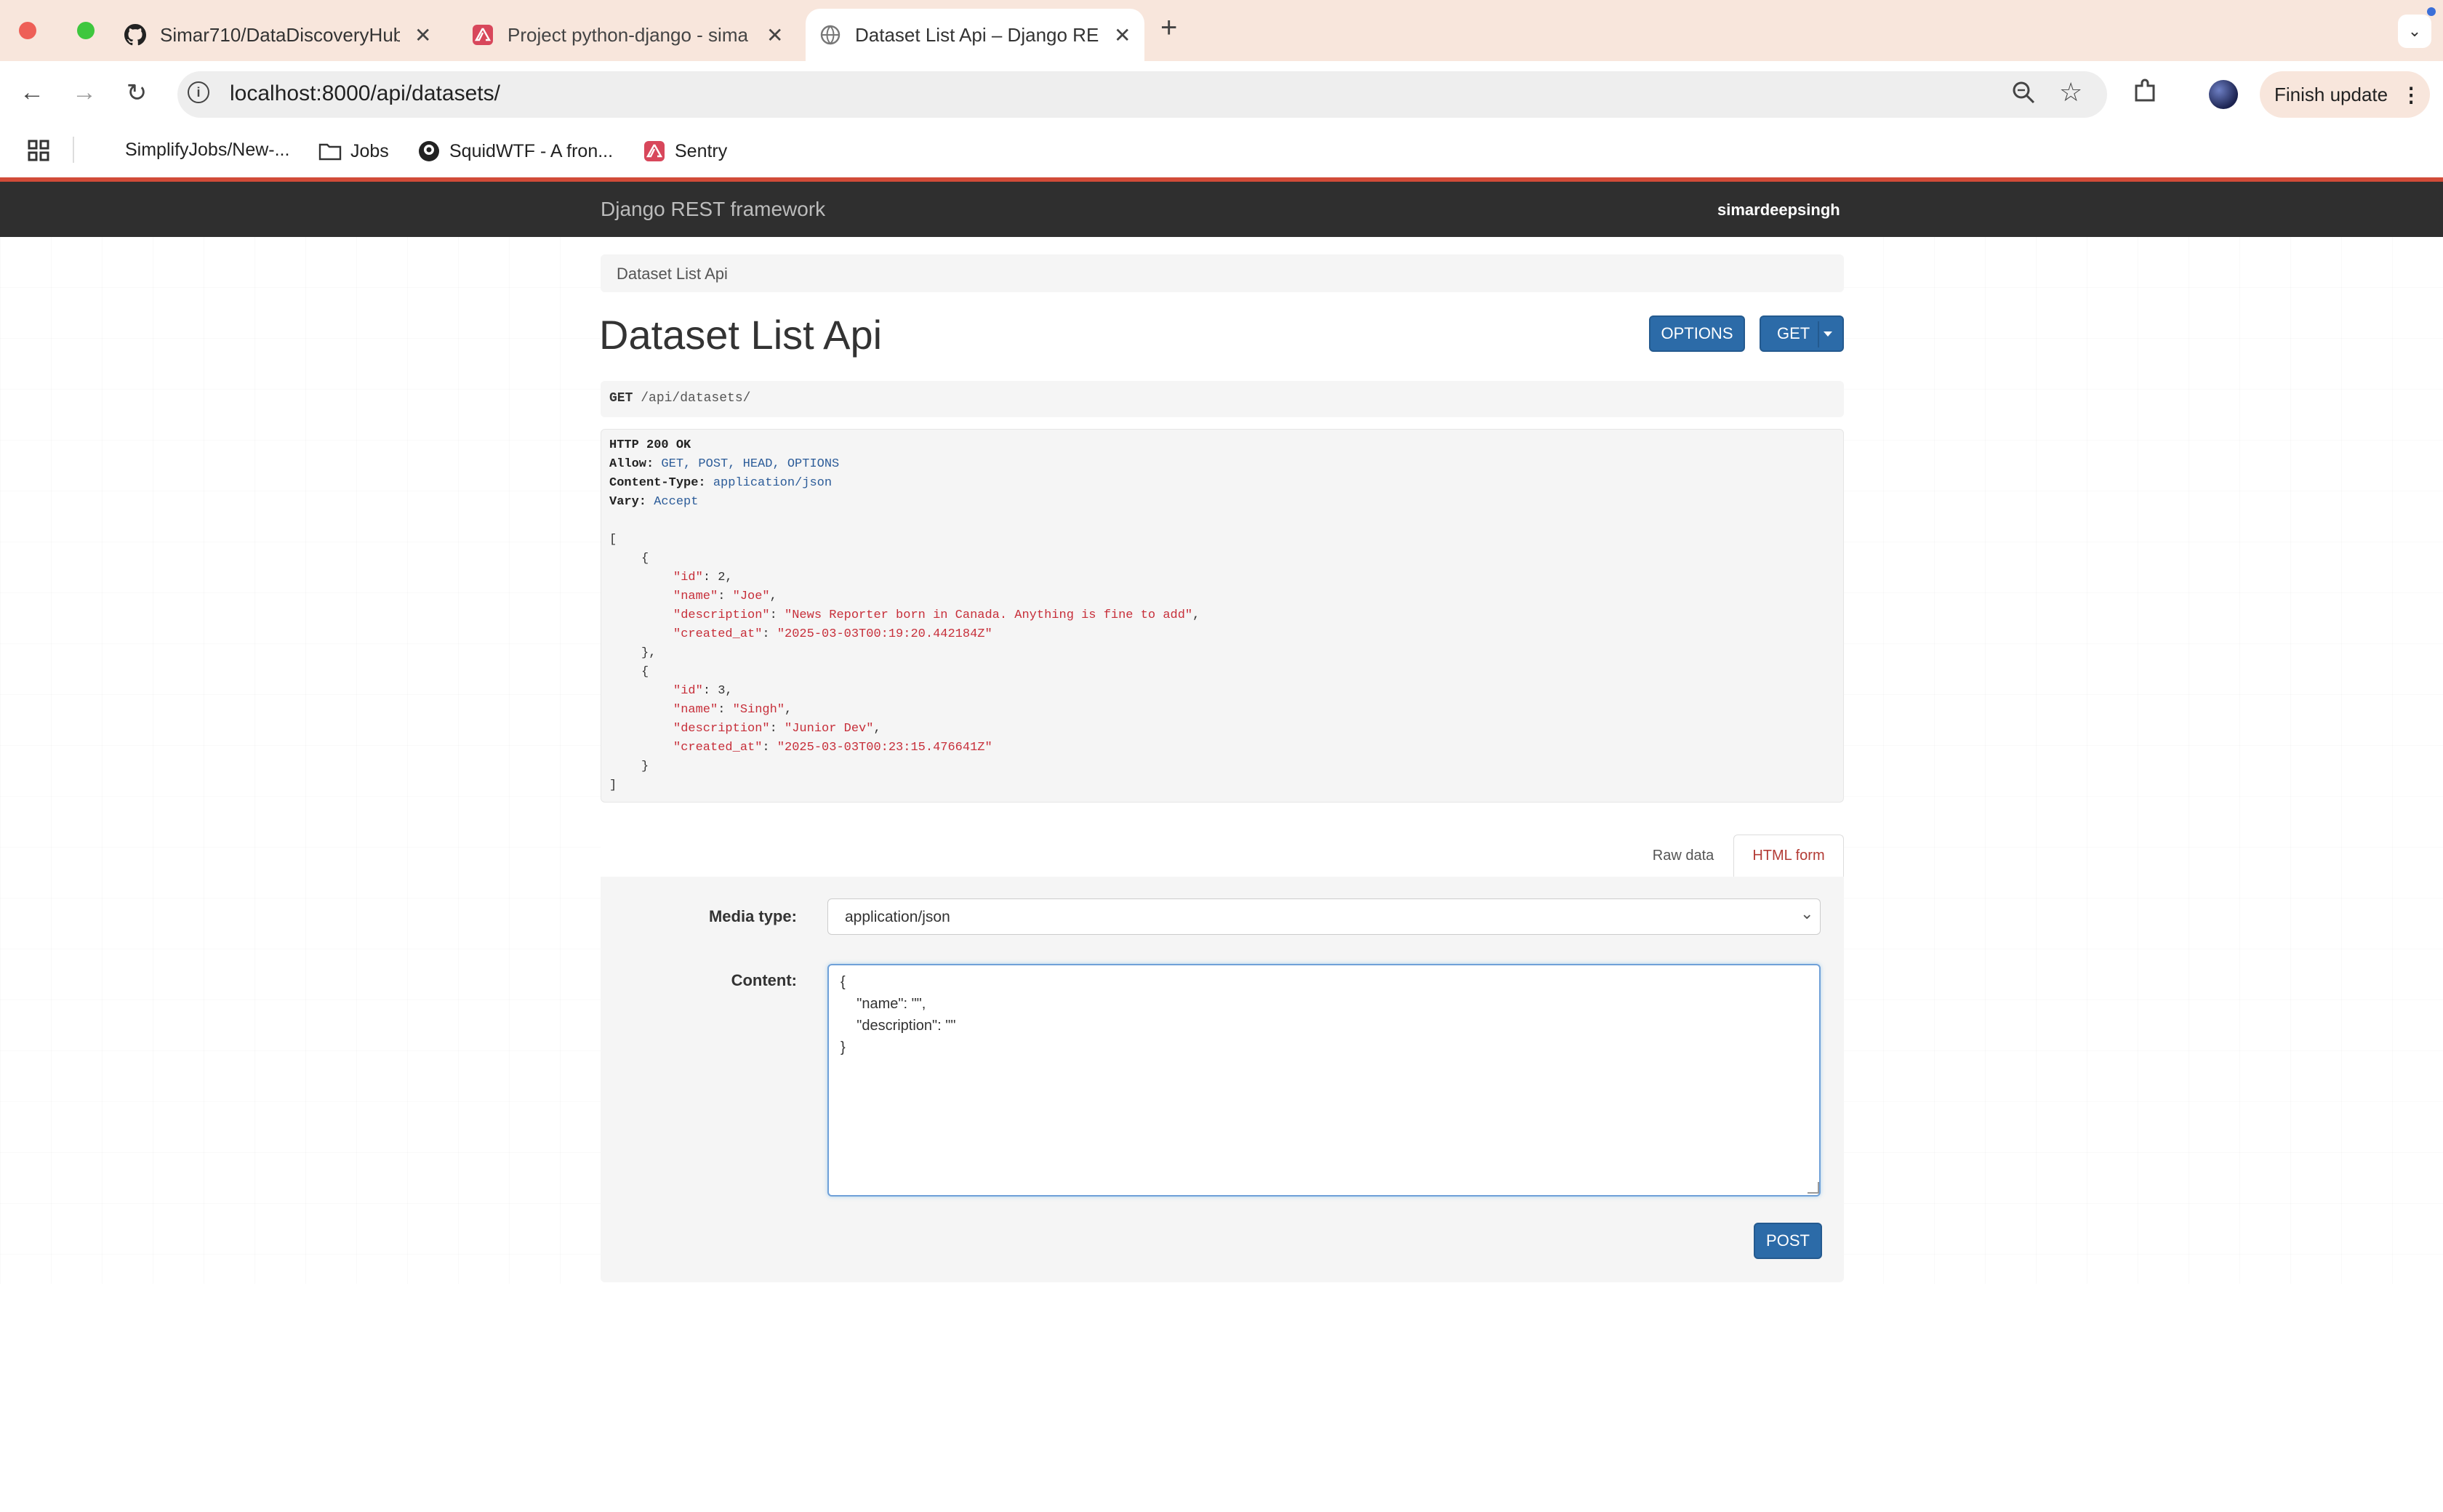 Image resolution: width=2443 pixels, height=1512 pixels. What do you see at coordinates (365, 93) in the screenshot?
I see `address-url: localhost:8000/api/datasets/` at bounding box center [365, 93].